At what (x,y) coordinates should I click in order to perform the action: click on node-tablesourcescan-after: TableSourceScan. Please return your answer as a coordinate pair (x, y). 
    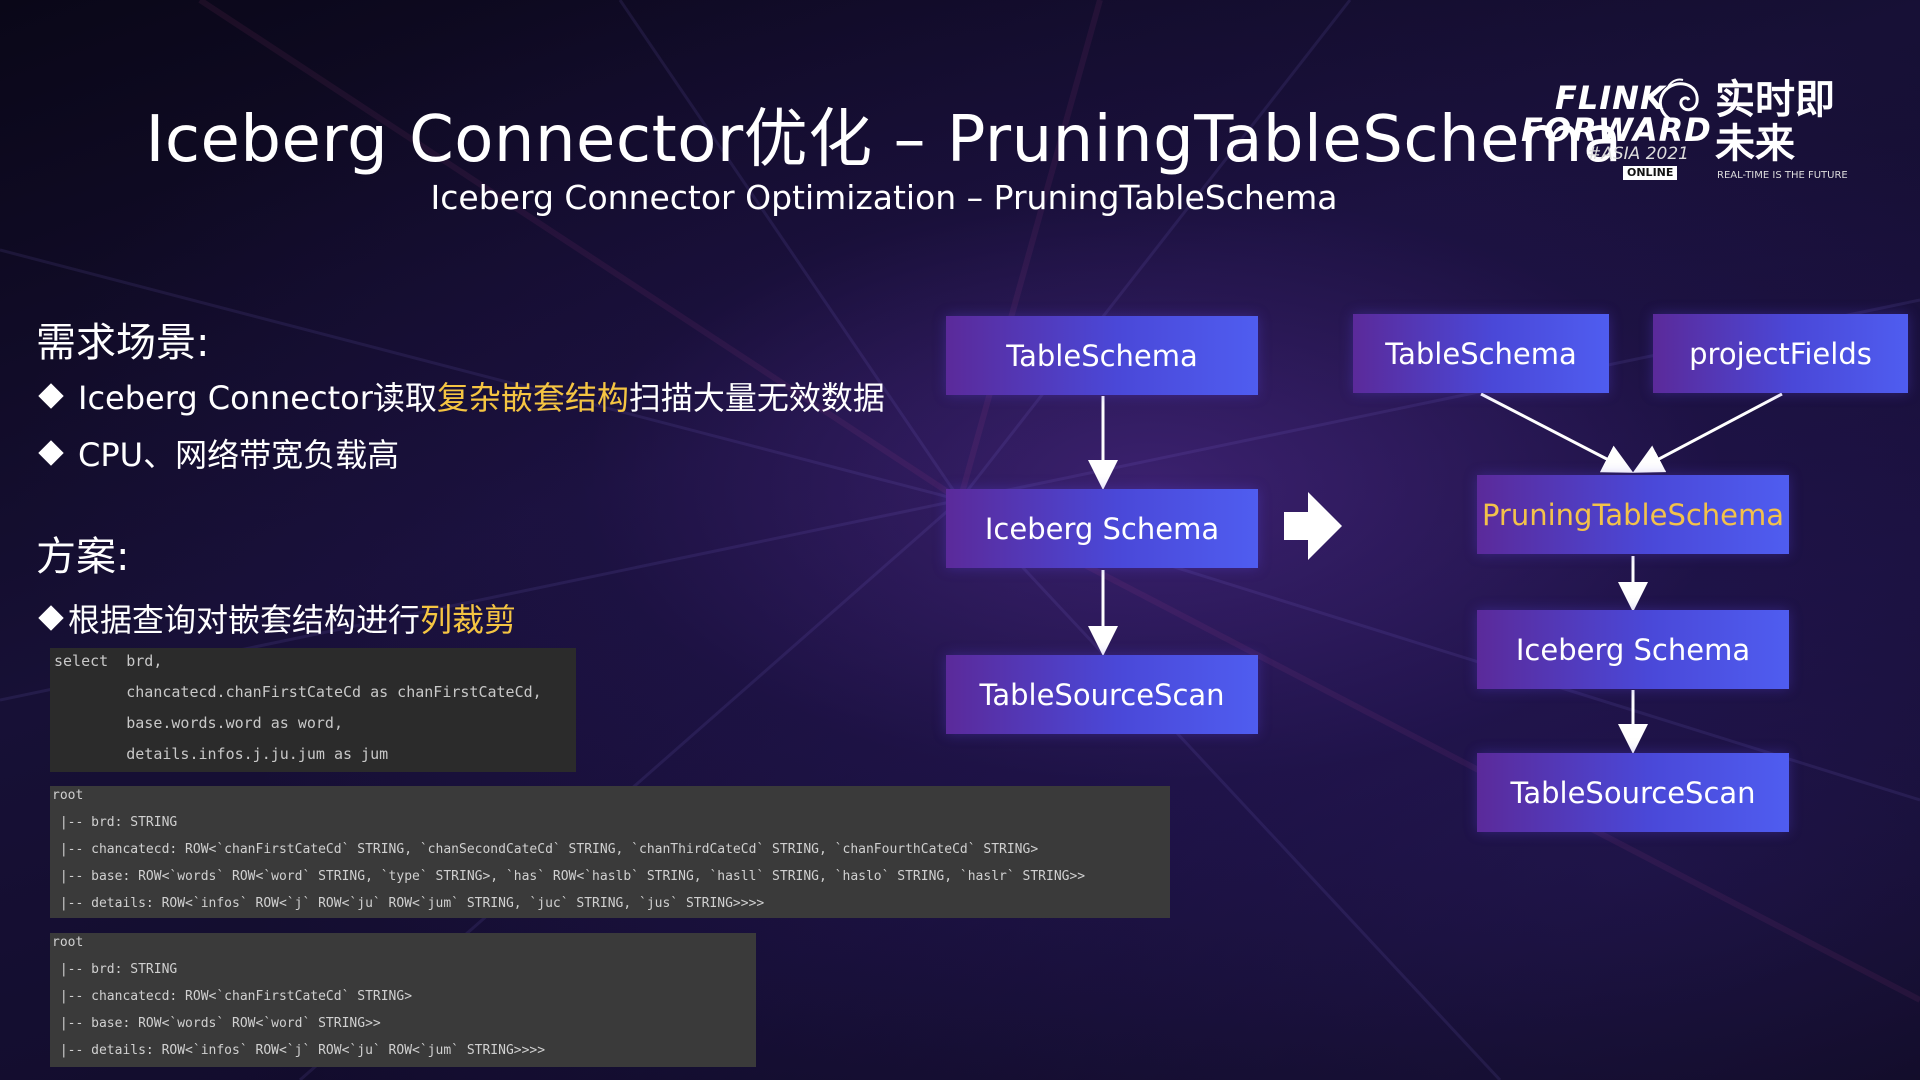
    Looking at the image, I should click on (1633, 792).